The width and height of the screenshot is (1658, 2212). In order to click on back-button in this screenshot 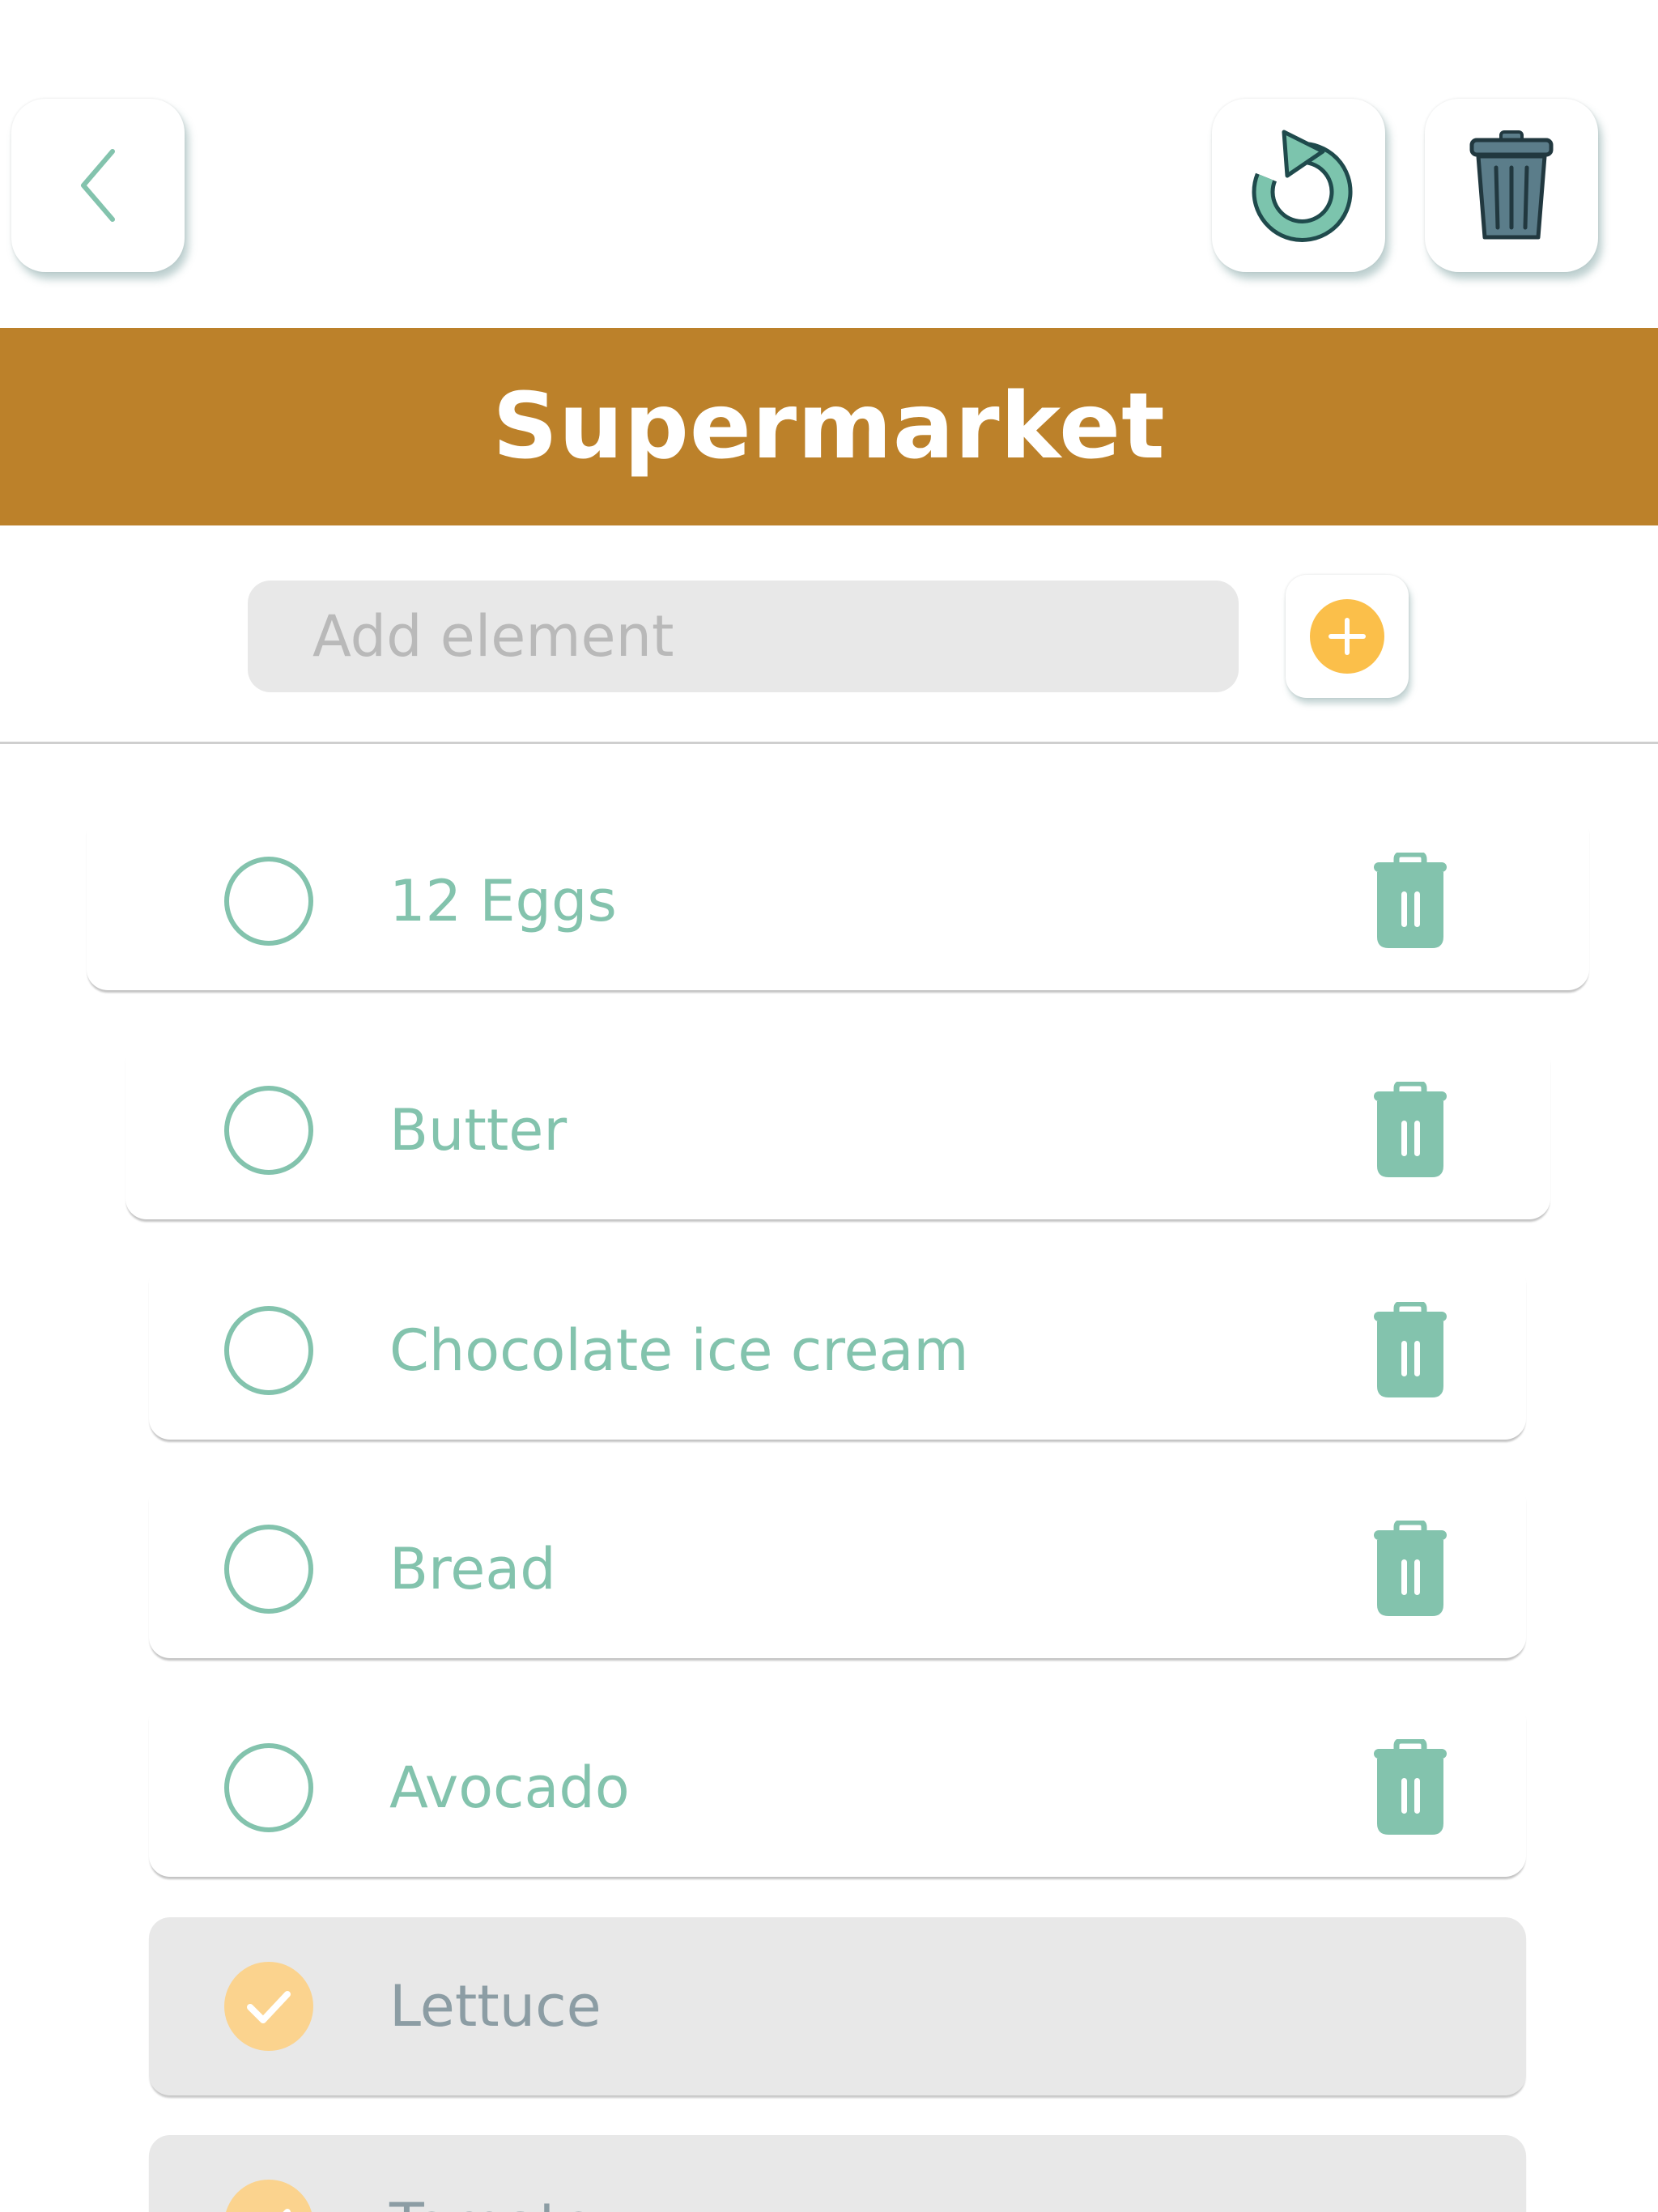, I will do `click(98, 185)`.